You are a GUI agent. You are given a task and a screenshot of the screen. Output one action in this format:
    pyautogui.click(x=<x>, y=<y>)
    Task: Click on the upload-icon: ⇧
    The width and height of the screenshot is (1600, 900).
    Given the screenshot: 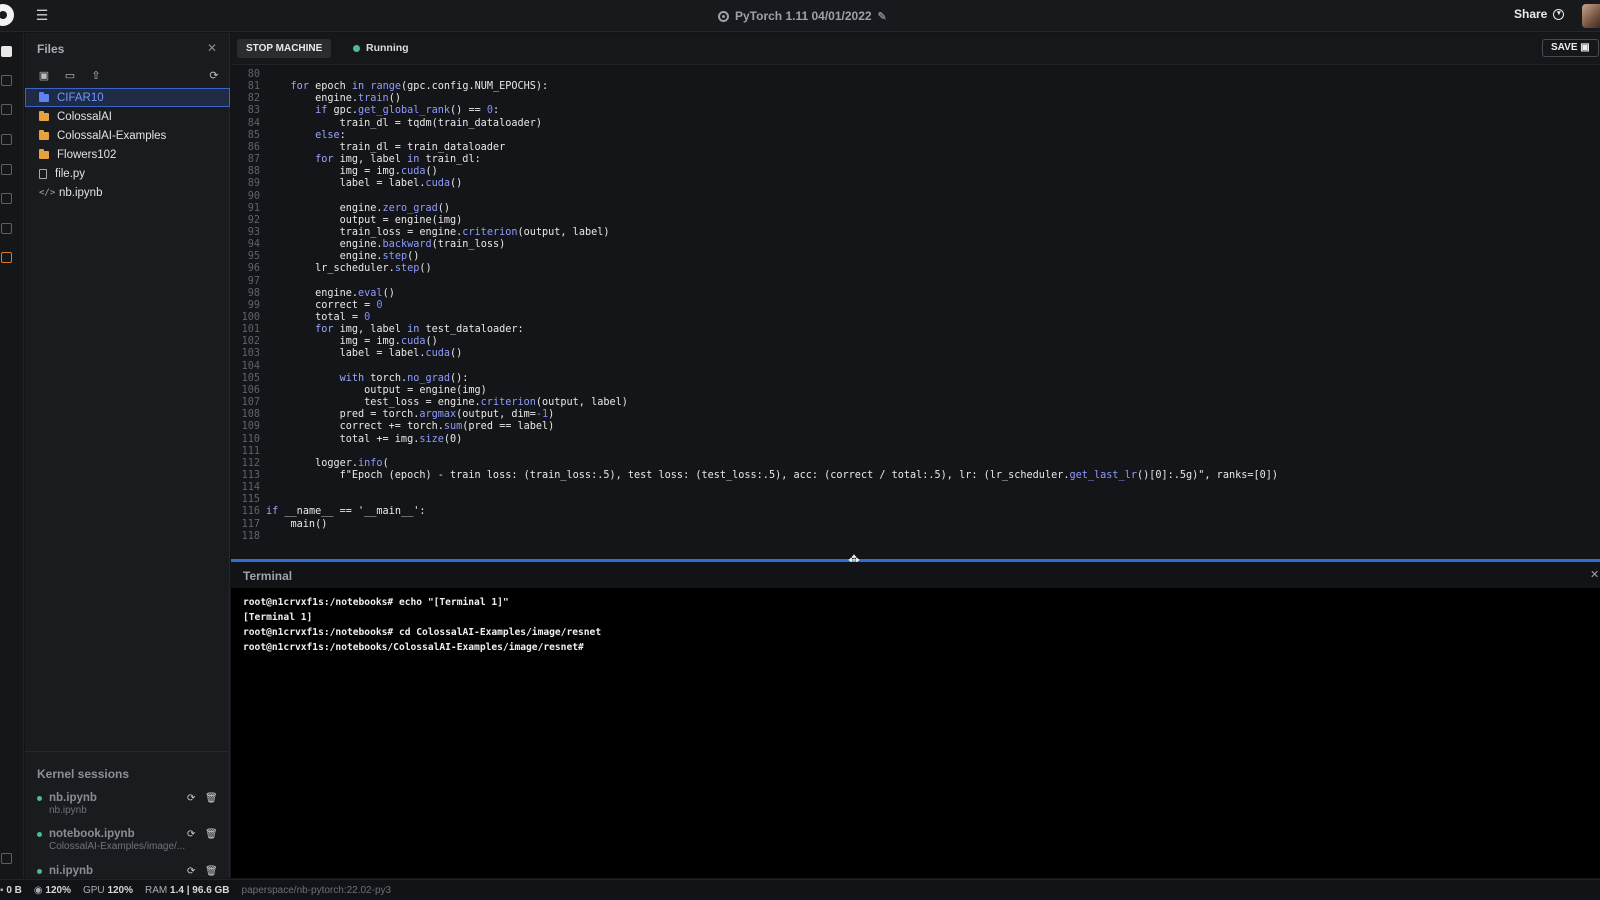 What is the action you would take?
    pyautogui.click(x=96, y=76)
    